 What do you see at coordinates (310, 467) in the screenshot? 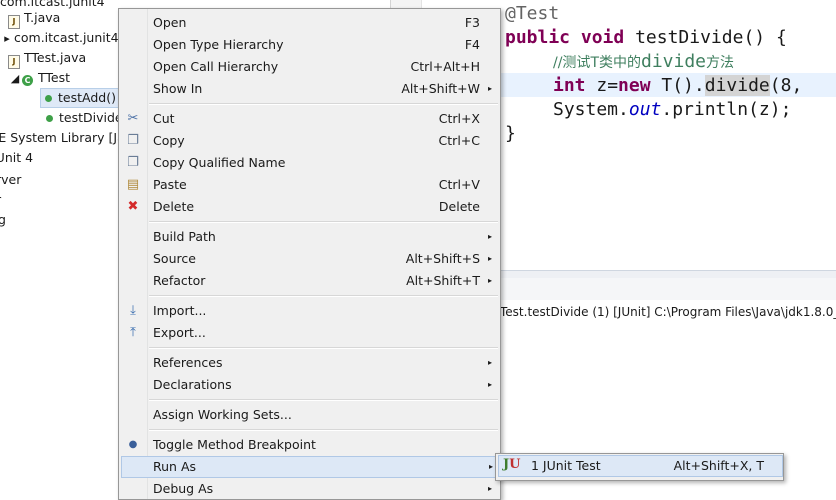
I see `menu-item-run-as: Run As ▸` at bounding box center [310, 467].